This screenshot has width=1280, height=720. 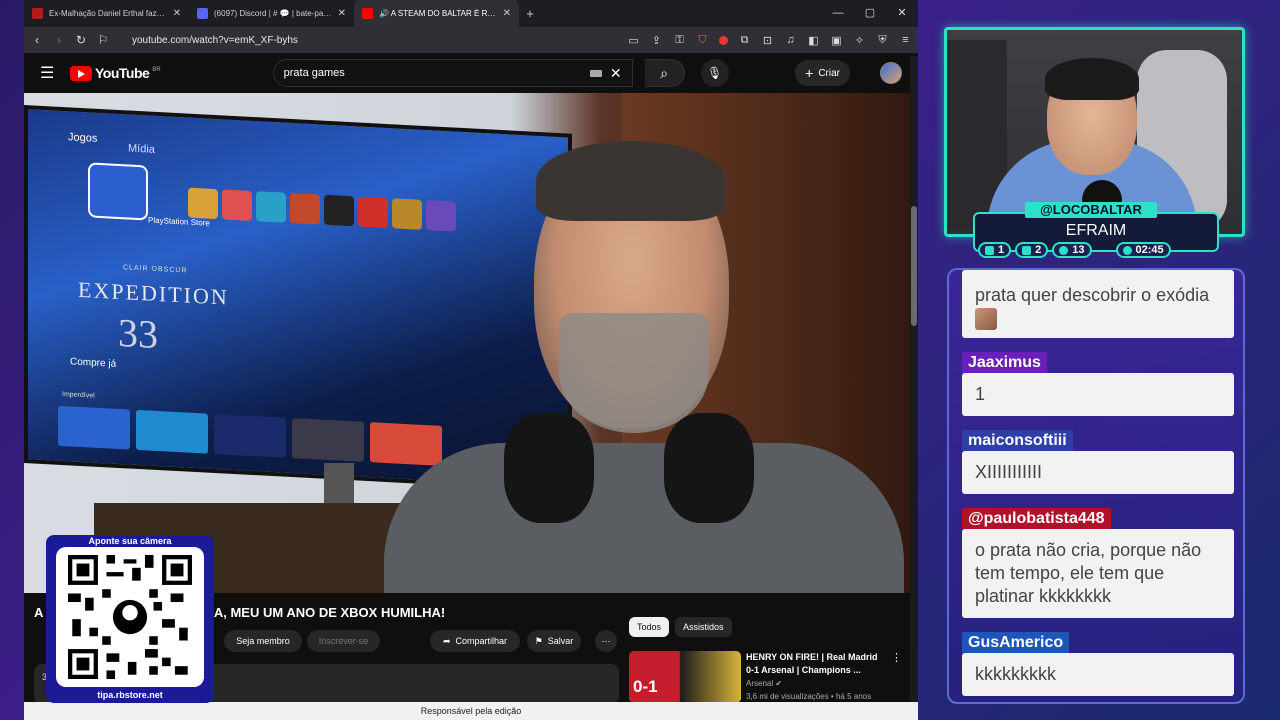 I want to click on playstation-store-icon, so click(x=118, y=191).